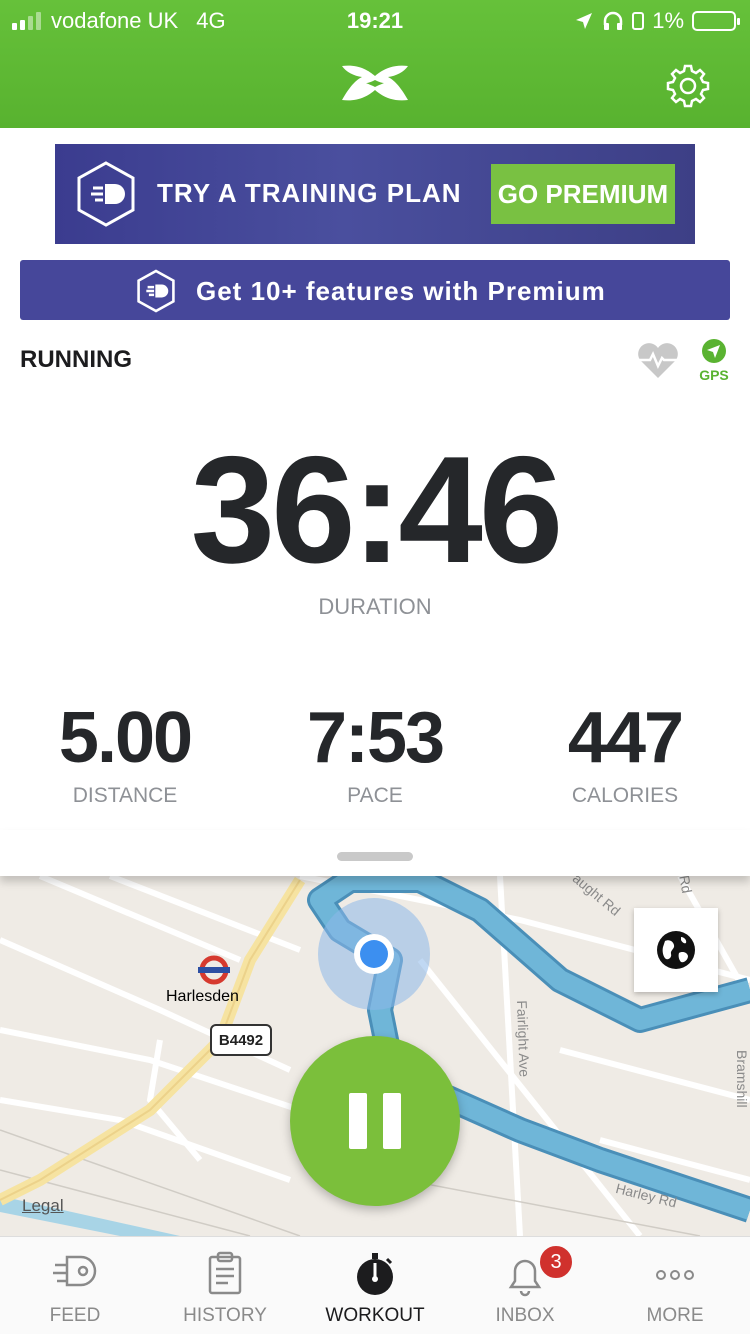 This screenshot has width=750, height=1334. What do you see at coordinates (714, 375) in the screenshot?
I see `gps-label: GPS` at bounding box center [714, 375].